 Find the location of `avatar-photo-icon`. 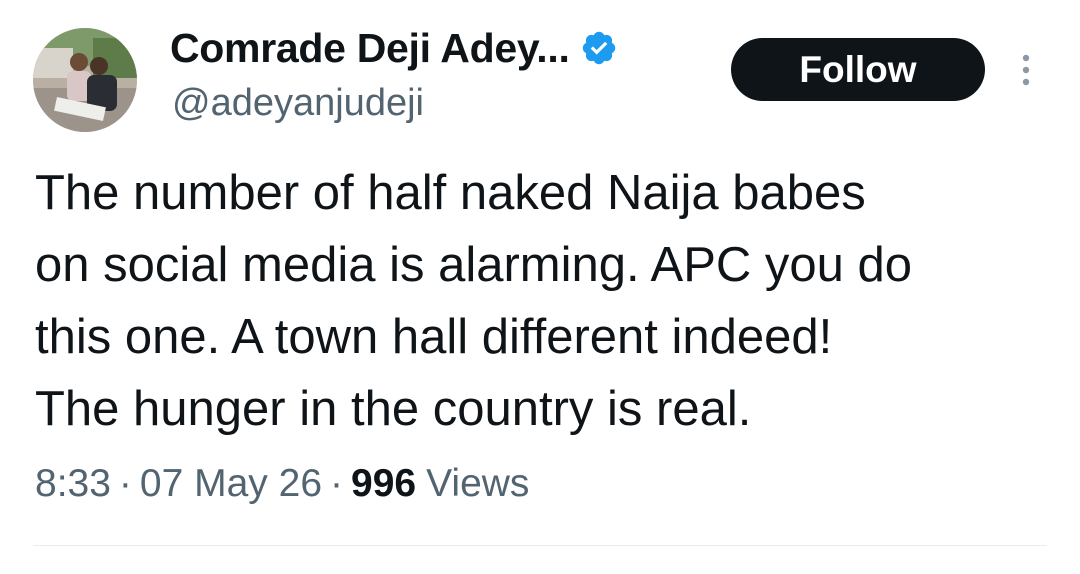

avatar-photo-icon is located at coordinates (85, 80).